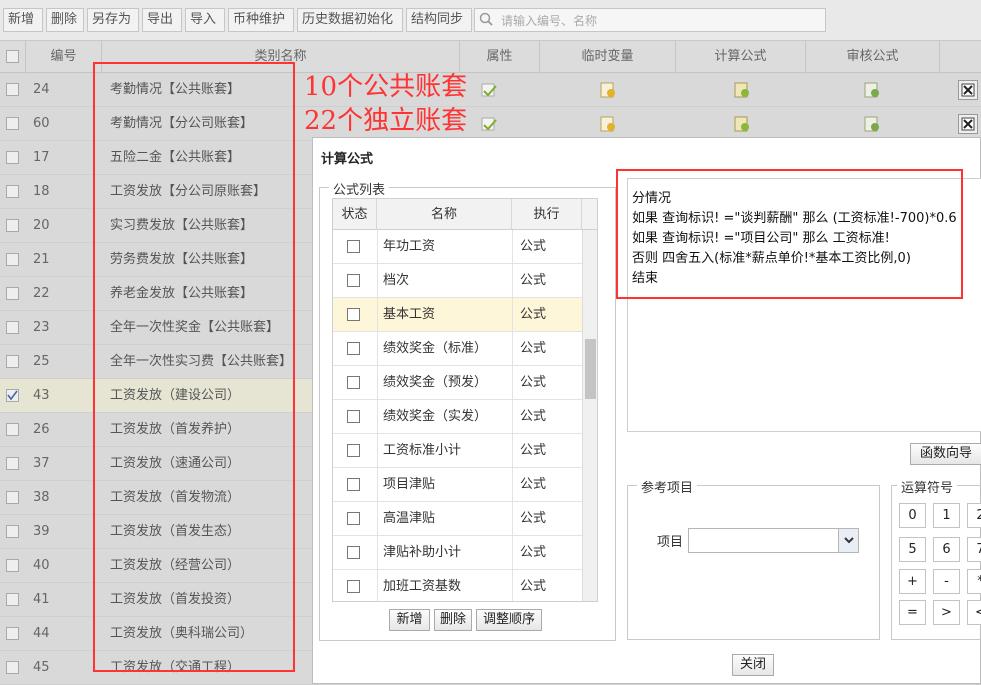  I want to click on currency-maintain-button: 币种维护, so click(261, 20).